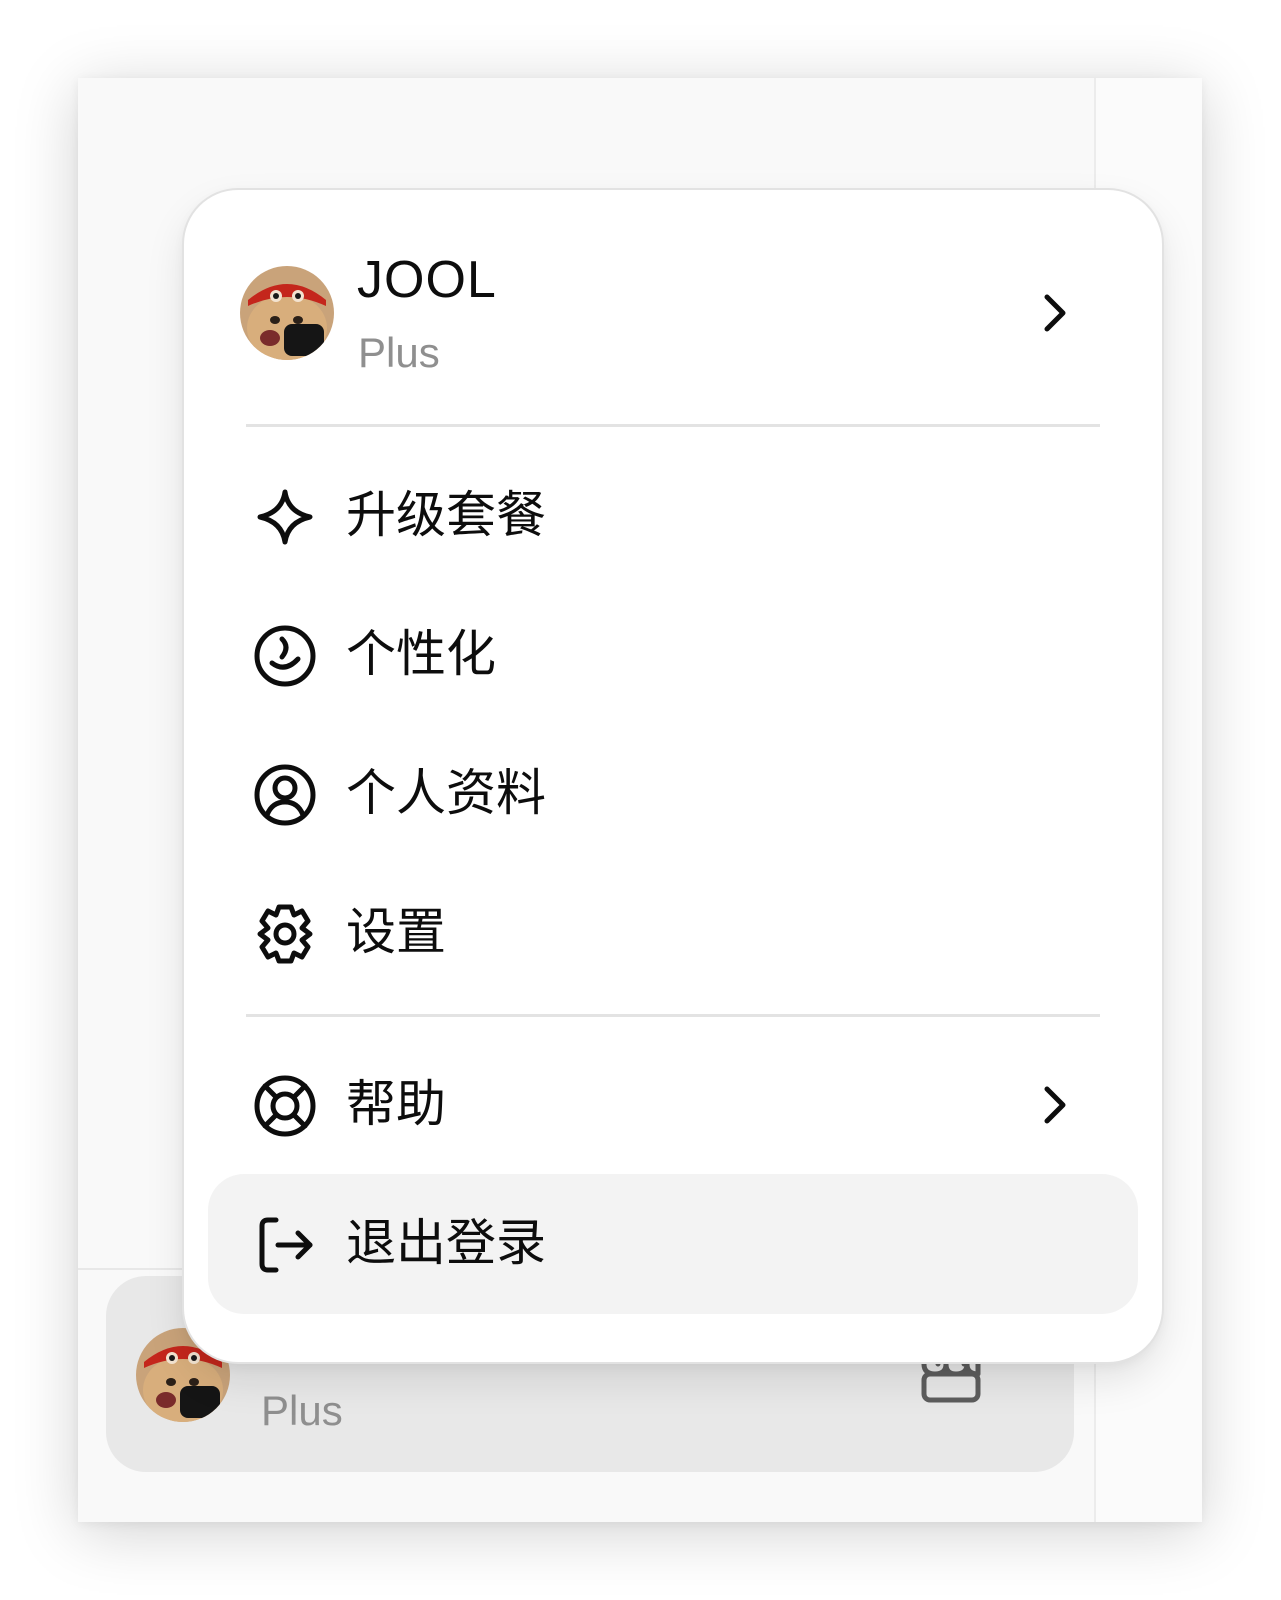 The width and height of the screenshot is (1281, 1600). Describe the element at coordinates (673, 655) in the screenshot. I see `menu-item-personalize: 个性化` at that location.